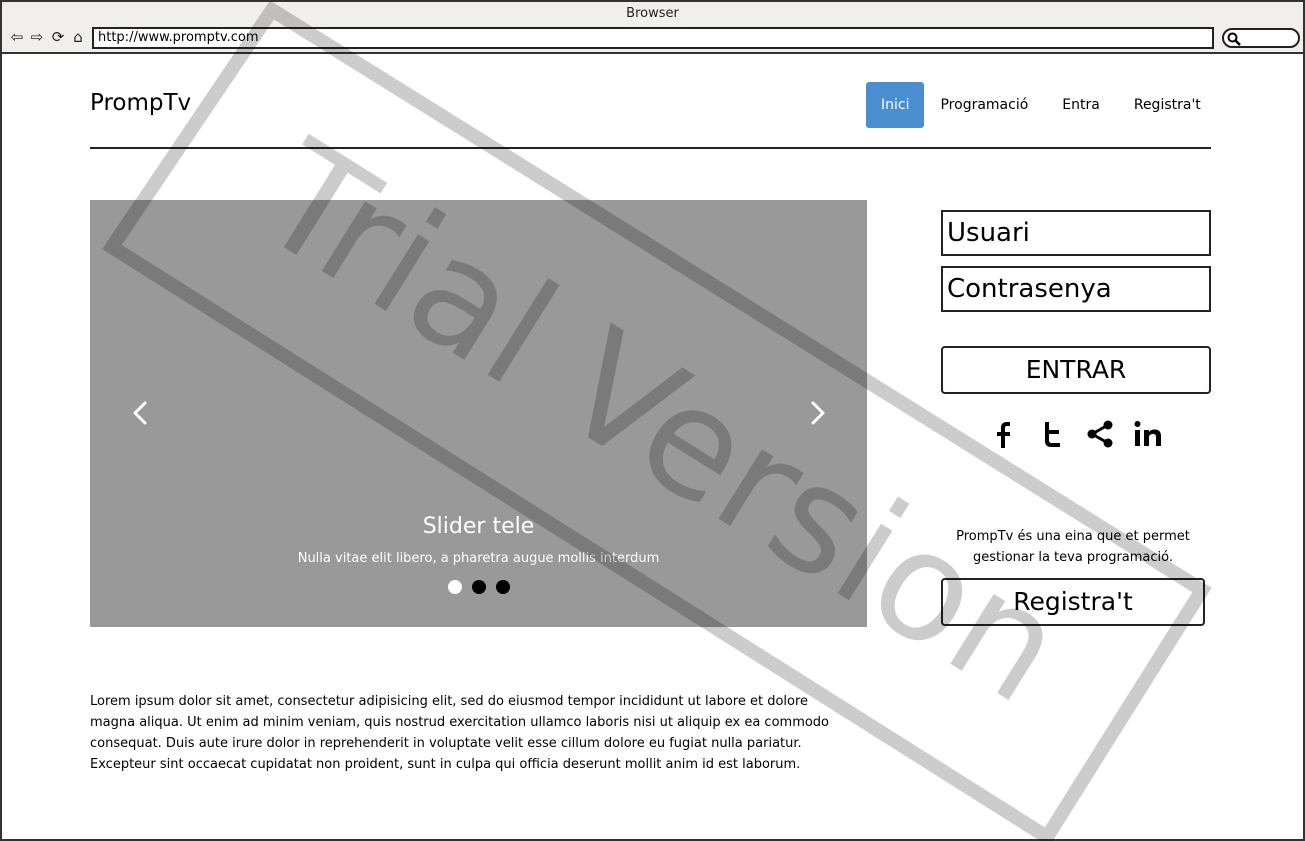  Describe the element at coordinates (817, 413) in the screenshot. I see `carousel-next-icon` at that location.